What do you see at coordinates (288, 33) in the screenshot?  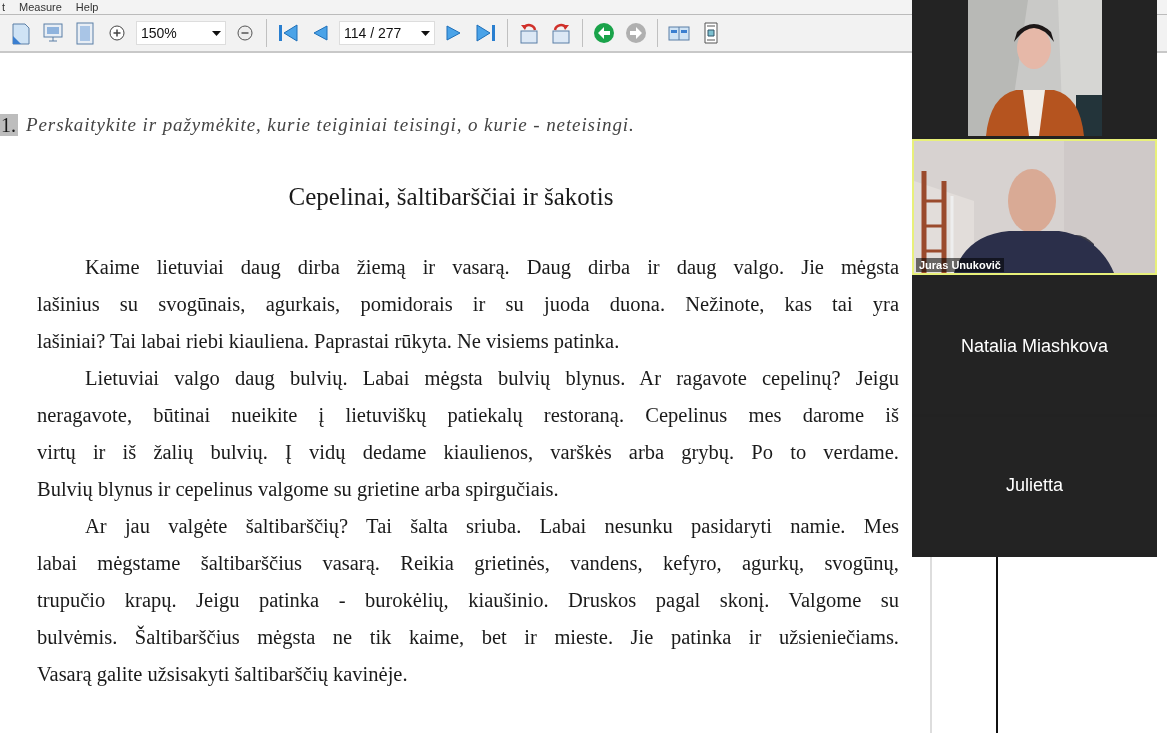 I see `first-page-icon` at bounding box center [288, 33].